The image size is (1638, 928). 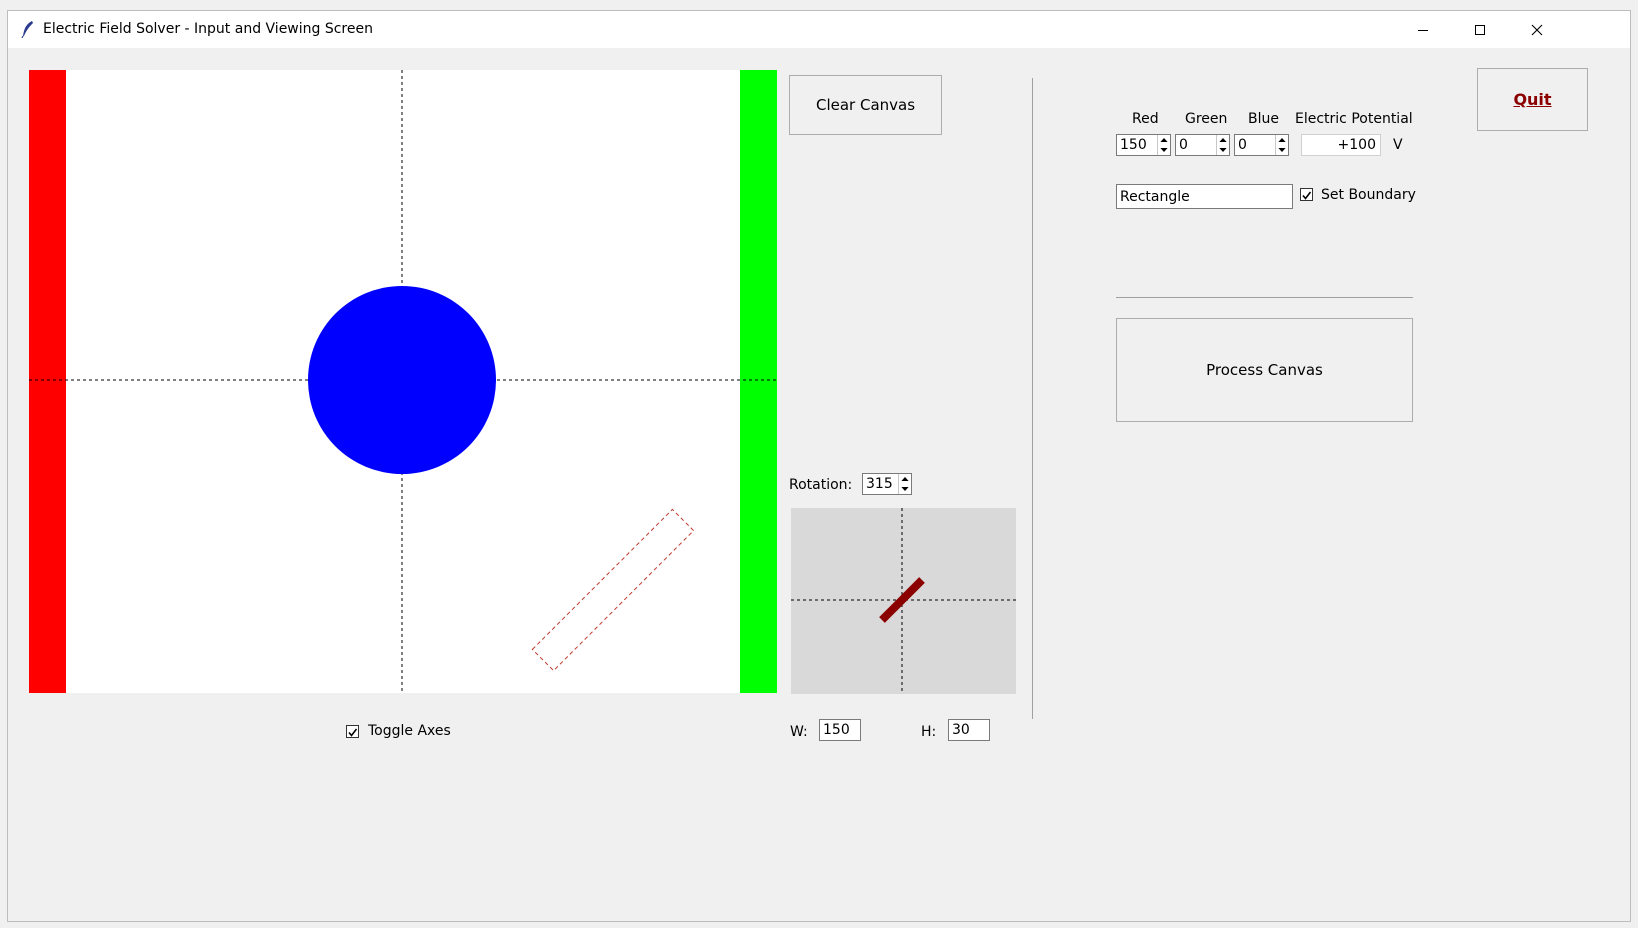 What do you see at coordinates (1202, 145) in the screenshot?
I see `green-spinbox: 0` at bounding box center [1202, 145].